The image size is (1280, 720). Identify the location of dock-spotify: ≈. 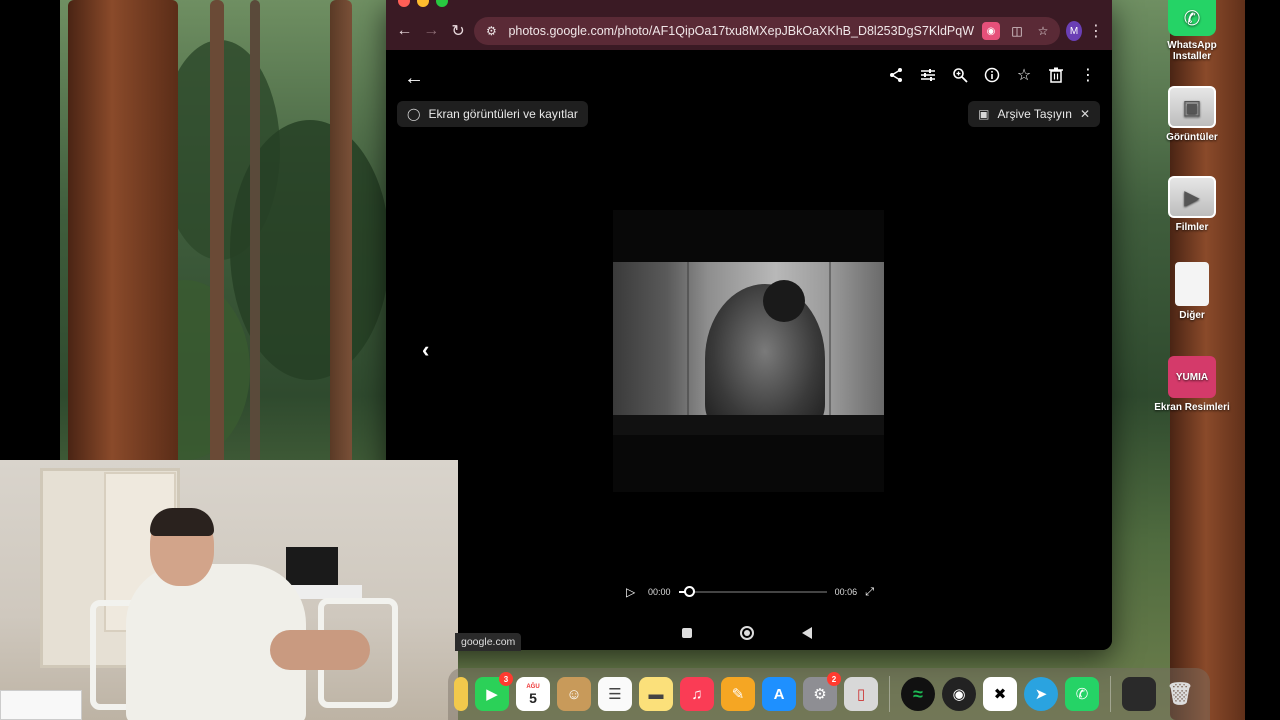
(918, 694).